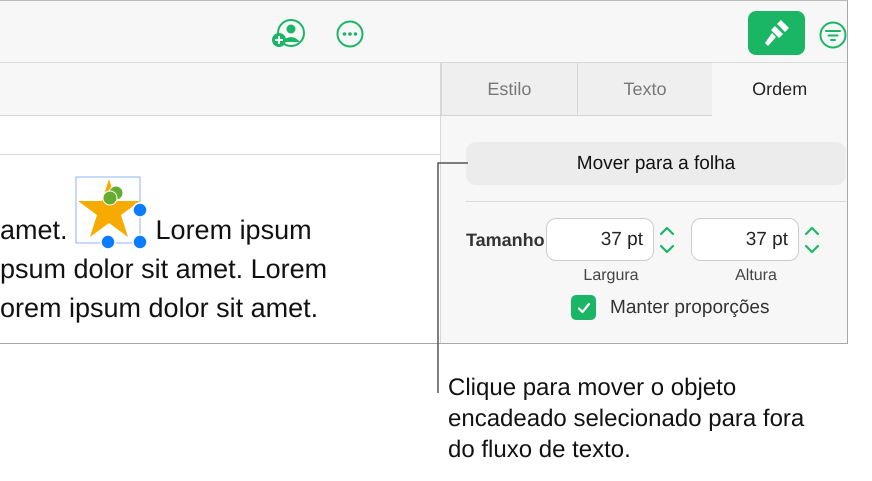 This screenshot has width=872, height=481. What do you see at coordinates (159, 308) in the screenshot?
I see `body-text: orem ipsum dolor sit amet.` at bounding box center [159, 308].